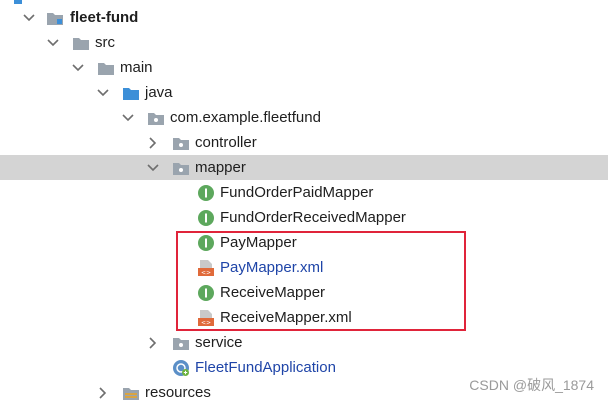 This screenshot has height=405, width=608. I want to click on watermark: CSDN @破风_1874, so click(531, 385).